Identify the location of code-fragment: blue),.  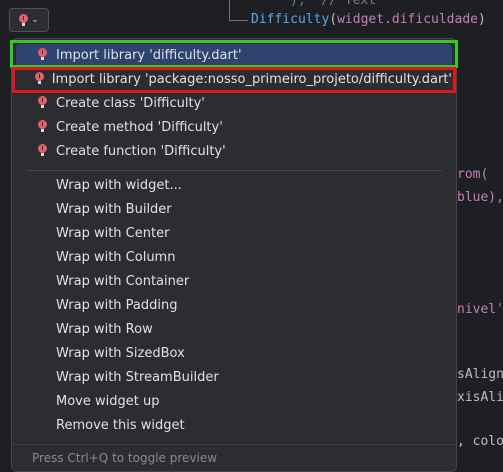
(480, 197).